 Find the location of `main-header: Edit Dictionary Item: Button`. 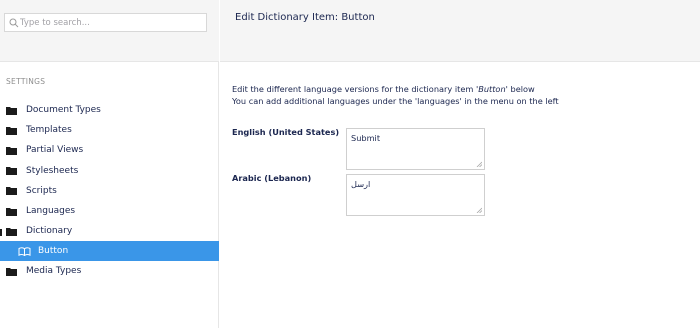

main-header: Edit Dictionary Item: Button is located at coordinates (460, 31).